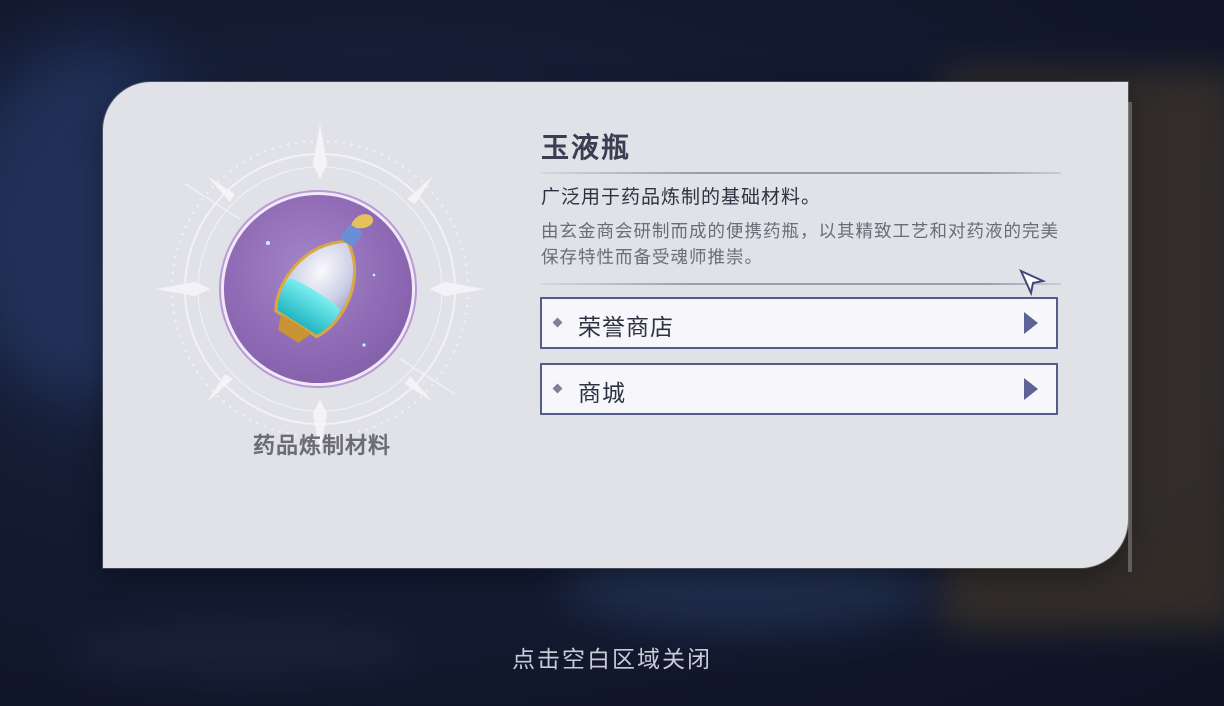 The image size is (1224, 706). Describe the element at coordinates (321, 446) in the screenshot. I see `item-category: 药品炼制材料` at that location.